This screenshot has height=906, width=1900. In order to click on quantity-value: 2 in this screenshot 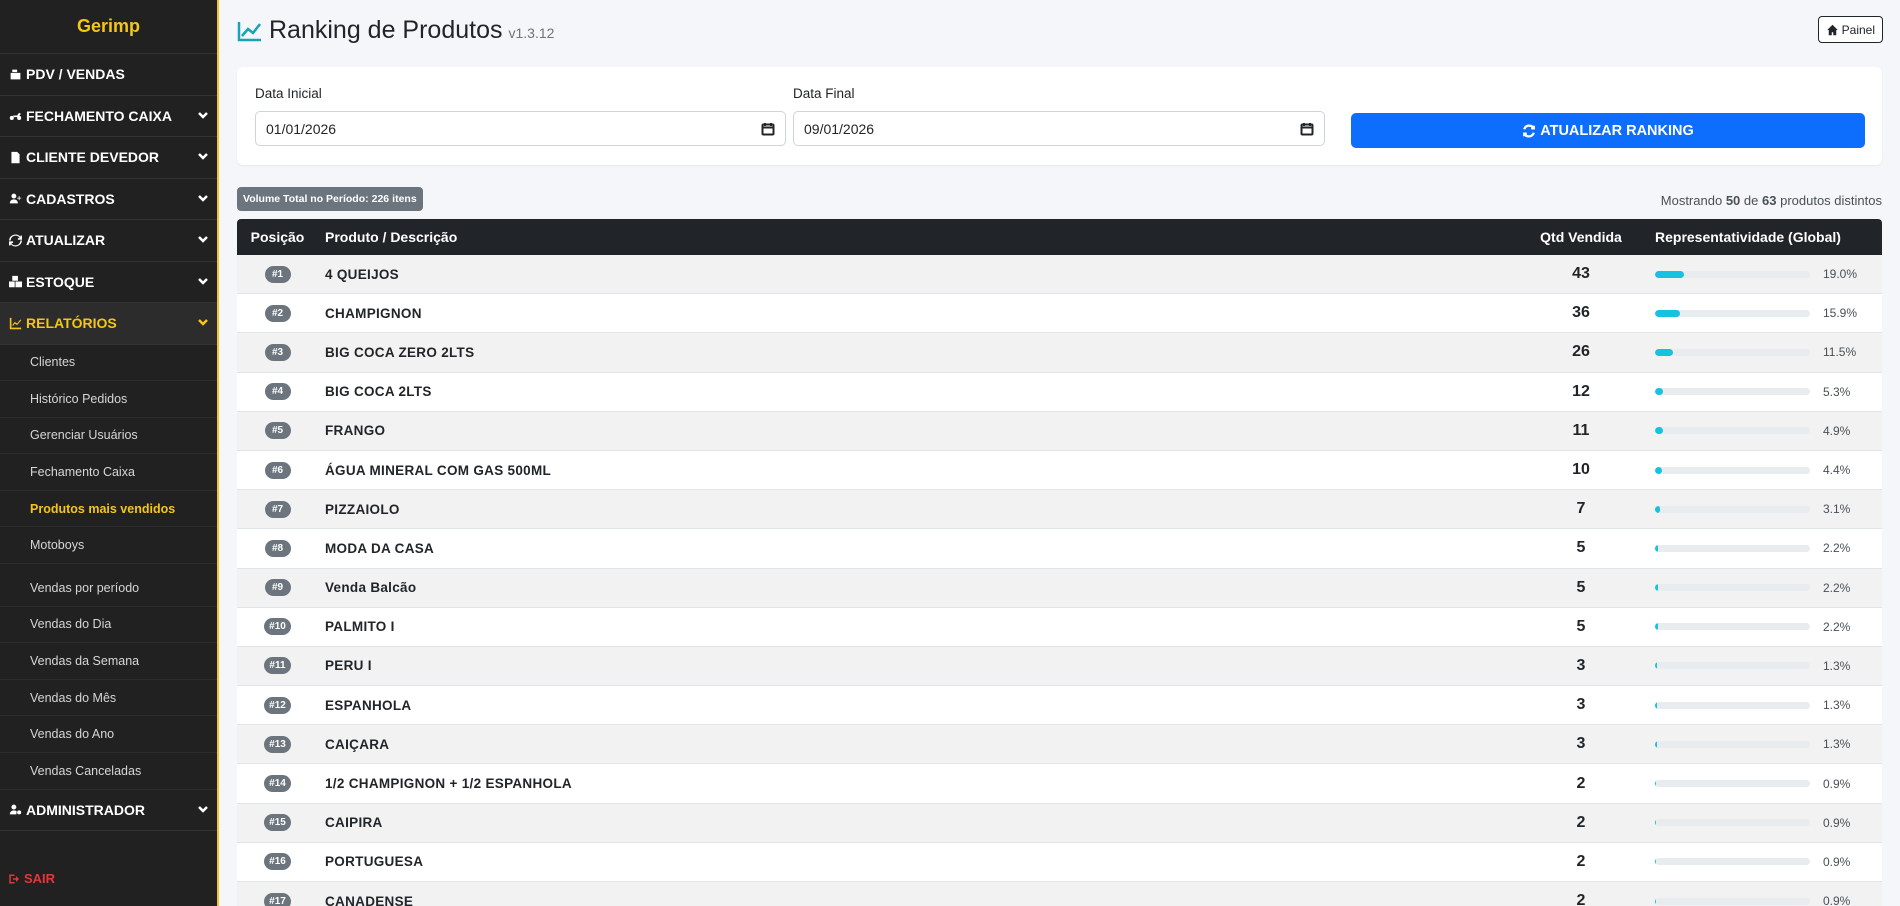, I will do `click(1581, 899)`.